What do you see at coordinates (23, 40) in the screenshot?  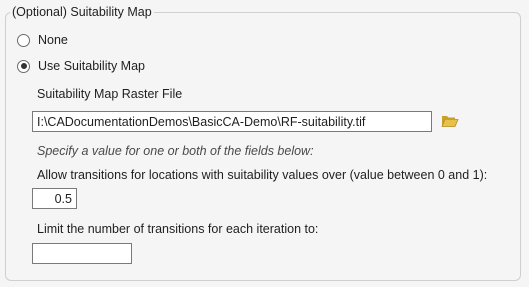 I see `none-radio` at bounding box center [23, 40].